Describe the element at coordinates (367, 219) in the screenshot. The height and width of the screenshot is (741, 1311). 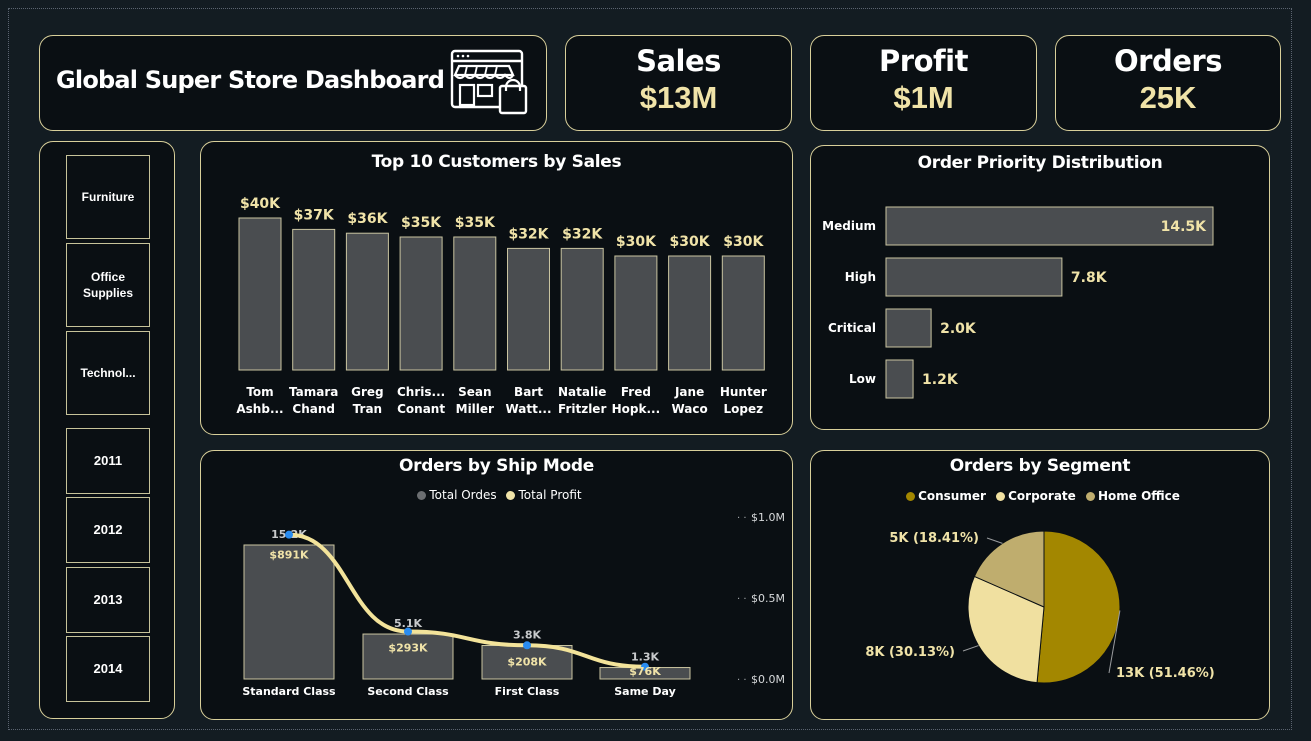
I see `top10-bar-label: $36K` at that location.